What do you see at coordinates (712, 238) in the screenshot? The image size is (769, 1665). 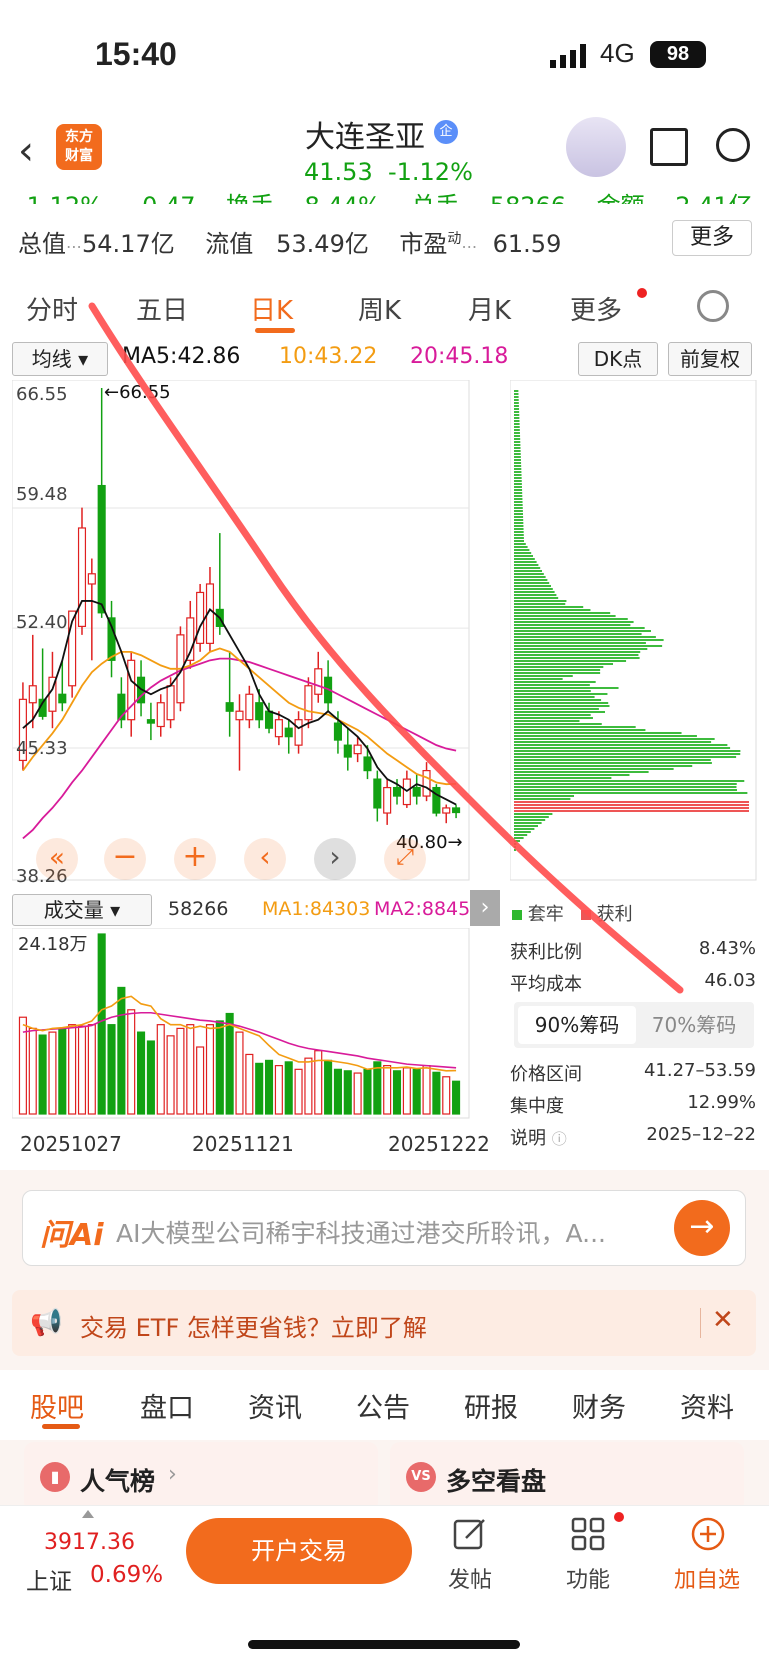 I see `more-quote-button: 更多` at bounding box center [712, 238].